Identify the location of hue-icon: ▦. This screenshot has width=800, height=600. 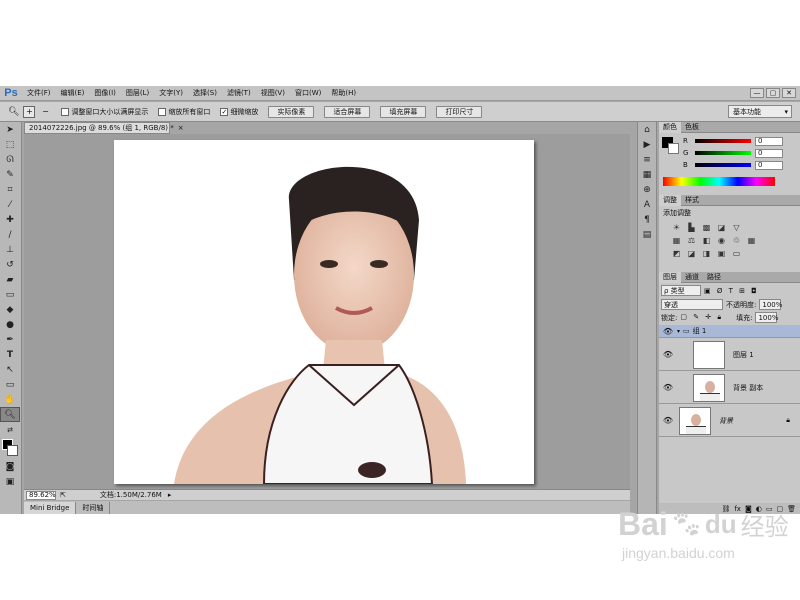
(676, 240).